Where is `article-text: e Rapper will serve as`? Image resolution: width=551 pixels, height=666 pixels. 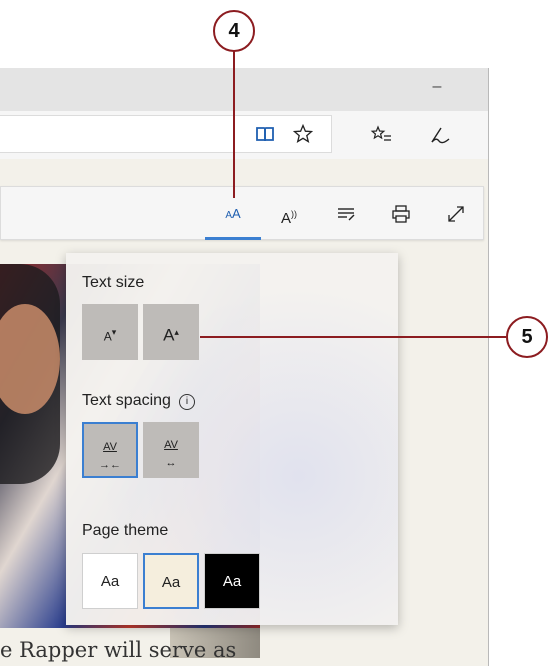
article-text: e Rapper will serve as is located at coordinates (118, 650).